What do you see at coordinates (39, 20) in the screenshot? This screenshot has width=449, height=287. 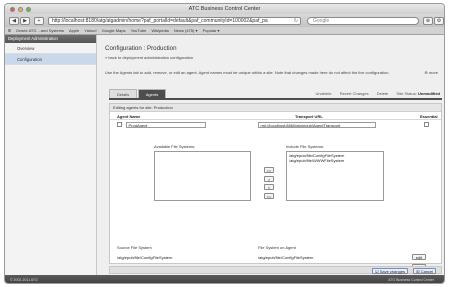 I see `add-bookmark-button: +` at bounding box center [39, 20].